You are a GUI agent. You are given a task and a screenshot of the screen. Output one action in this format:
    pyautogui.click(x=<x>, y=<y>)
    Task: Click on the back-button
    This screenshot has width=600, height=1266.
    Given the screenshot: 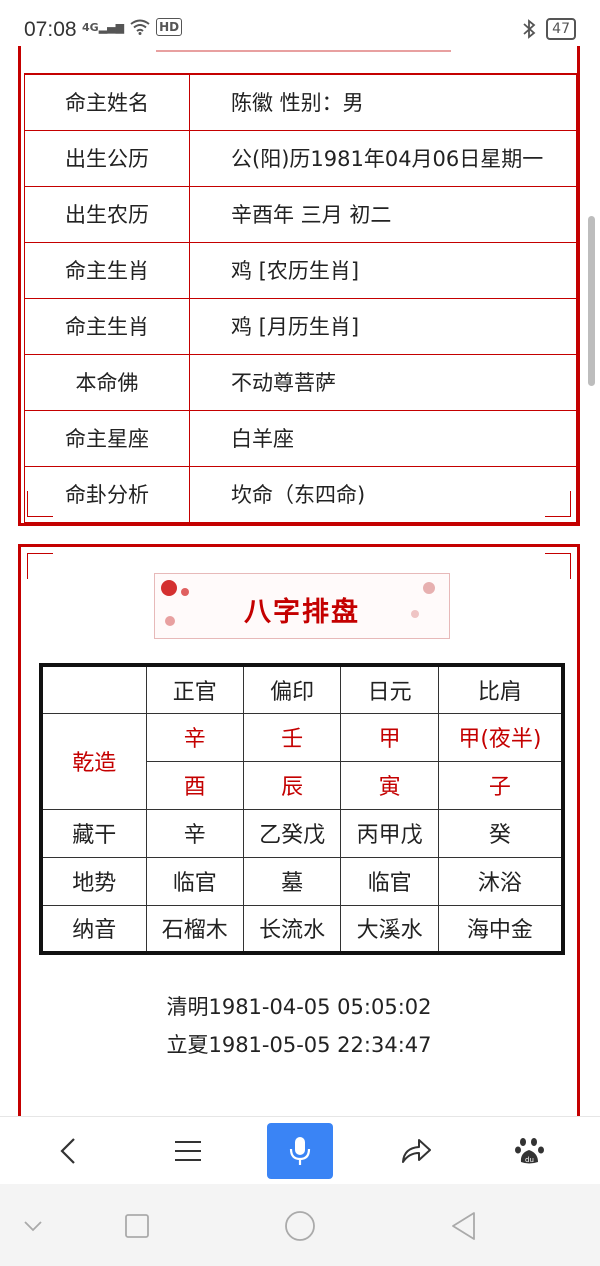 What is the action you would take?
    pyautogui.click(x=68, y=1151)
    